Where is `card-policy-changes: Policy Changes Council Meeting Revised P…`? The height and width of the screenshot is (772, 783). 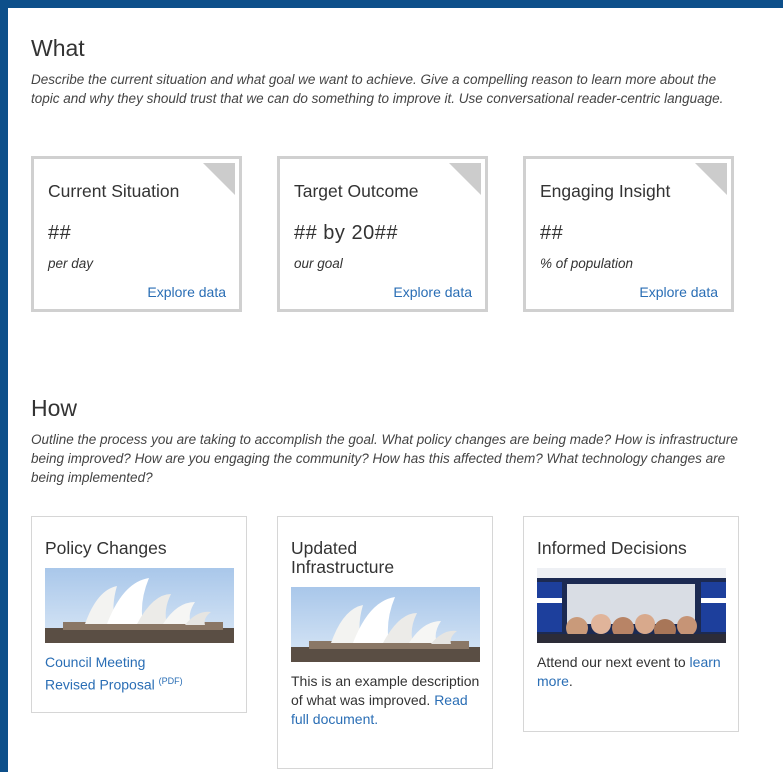
card-policy-changes: Policy Changes Council Meeting Revised P… is located at coordinates (139, 614).